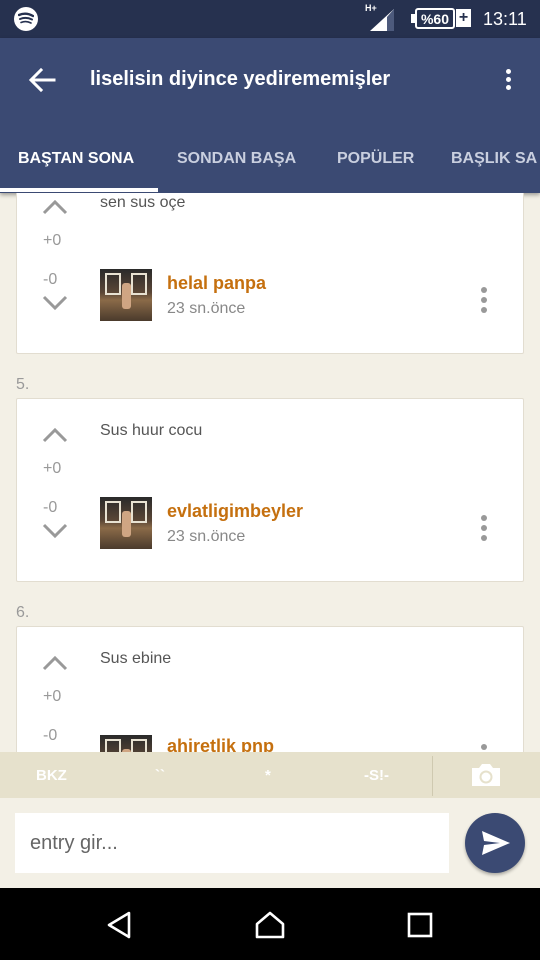  What do you see at coordinates (23, 612) in the screenshot?
I see `entry-number: 6.` at bounding box center [23, 612].